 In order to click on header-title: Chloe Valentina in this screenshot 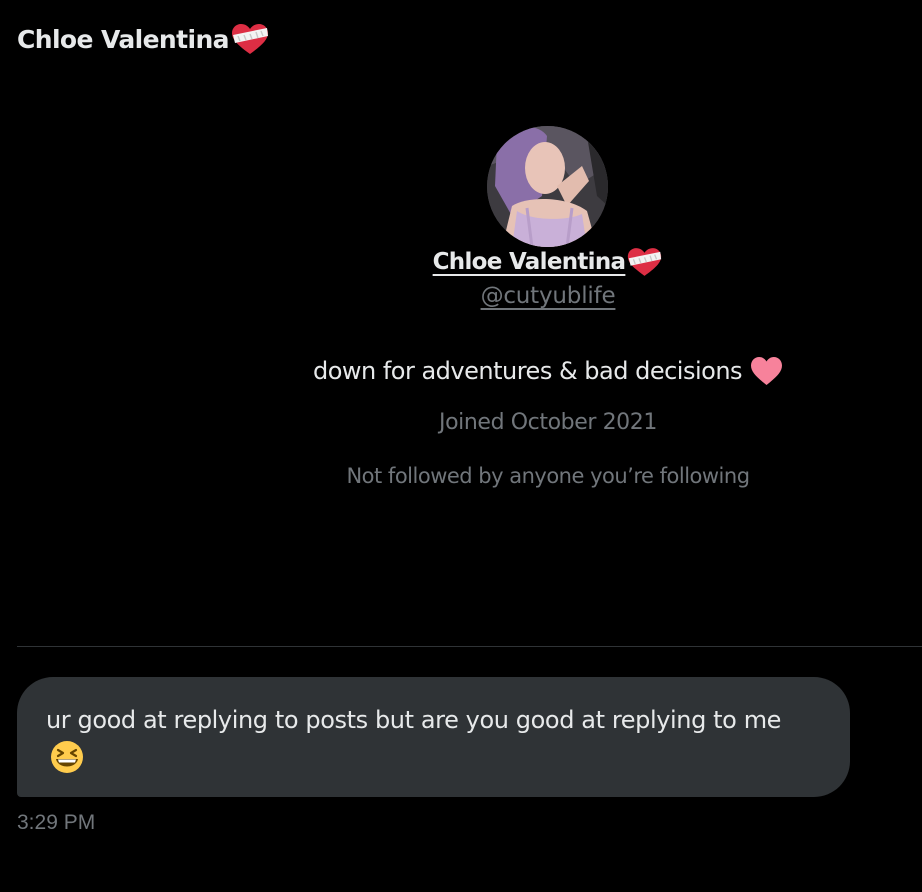, I will do `click(143, 39)`.